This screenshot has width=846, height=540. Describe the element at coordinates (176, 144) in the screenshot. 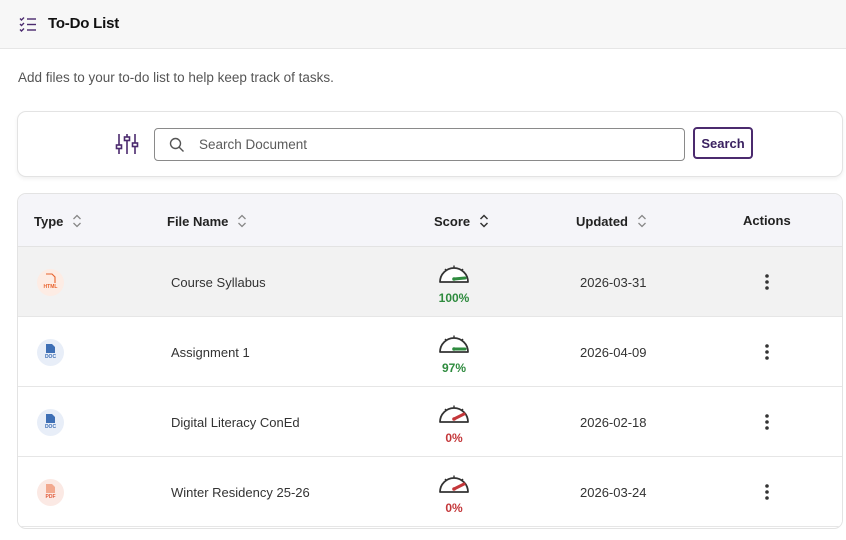

I see `search-icon` at that location.